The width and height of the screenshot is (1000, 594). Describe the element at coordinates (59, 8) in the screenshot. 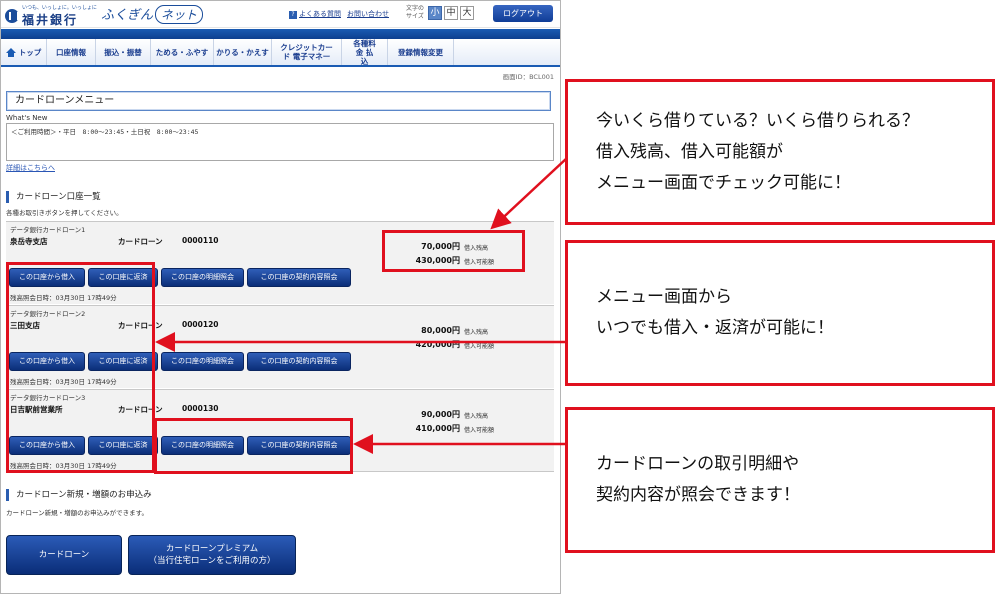

I see `bank-tagline: いつも、いっしょに。いっしょに` at that location.